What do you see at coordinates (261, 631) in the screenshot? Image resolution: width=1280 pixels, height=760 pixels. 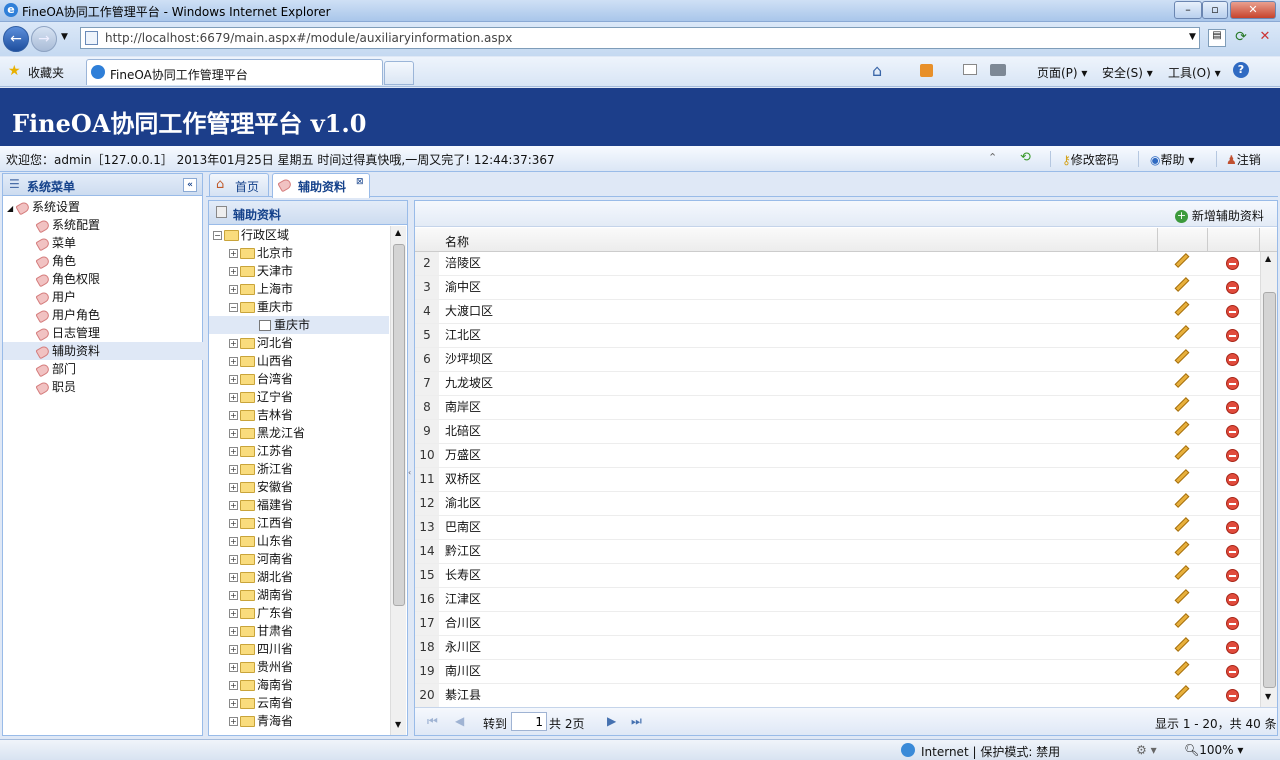 I see `tree-node: + 甘肃省` at bounding box center [261, 631].